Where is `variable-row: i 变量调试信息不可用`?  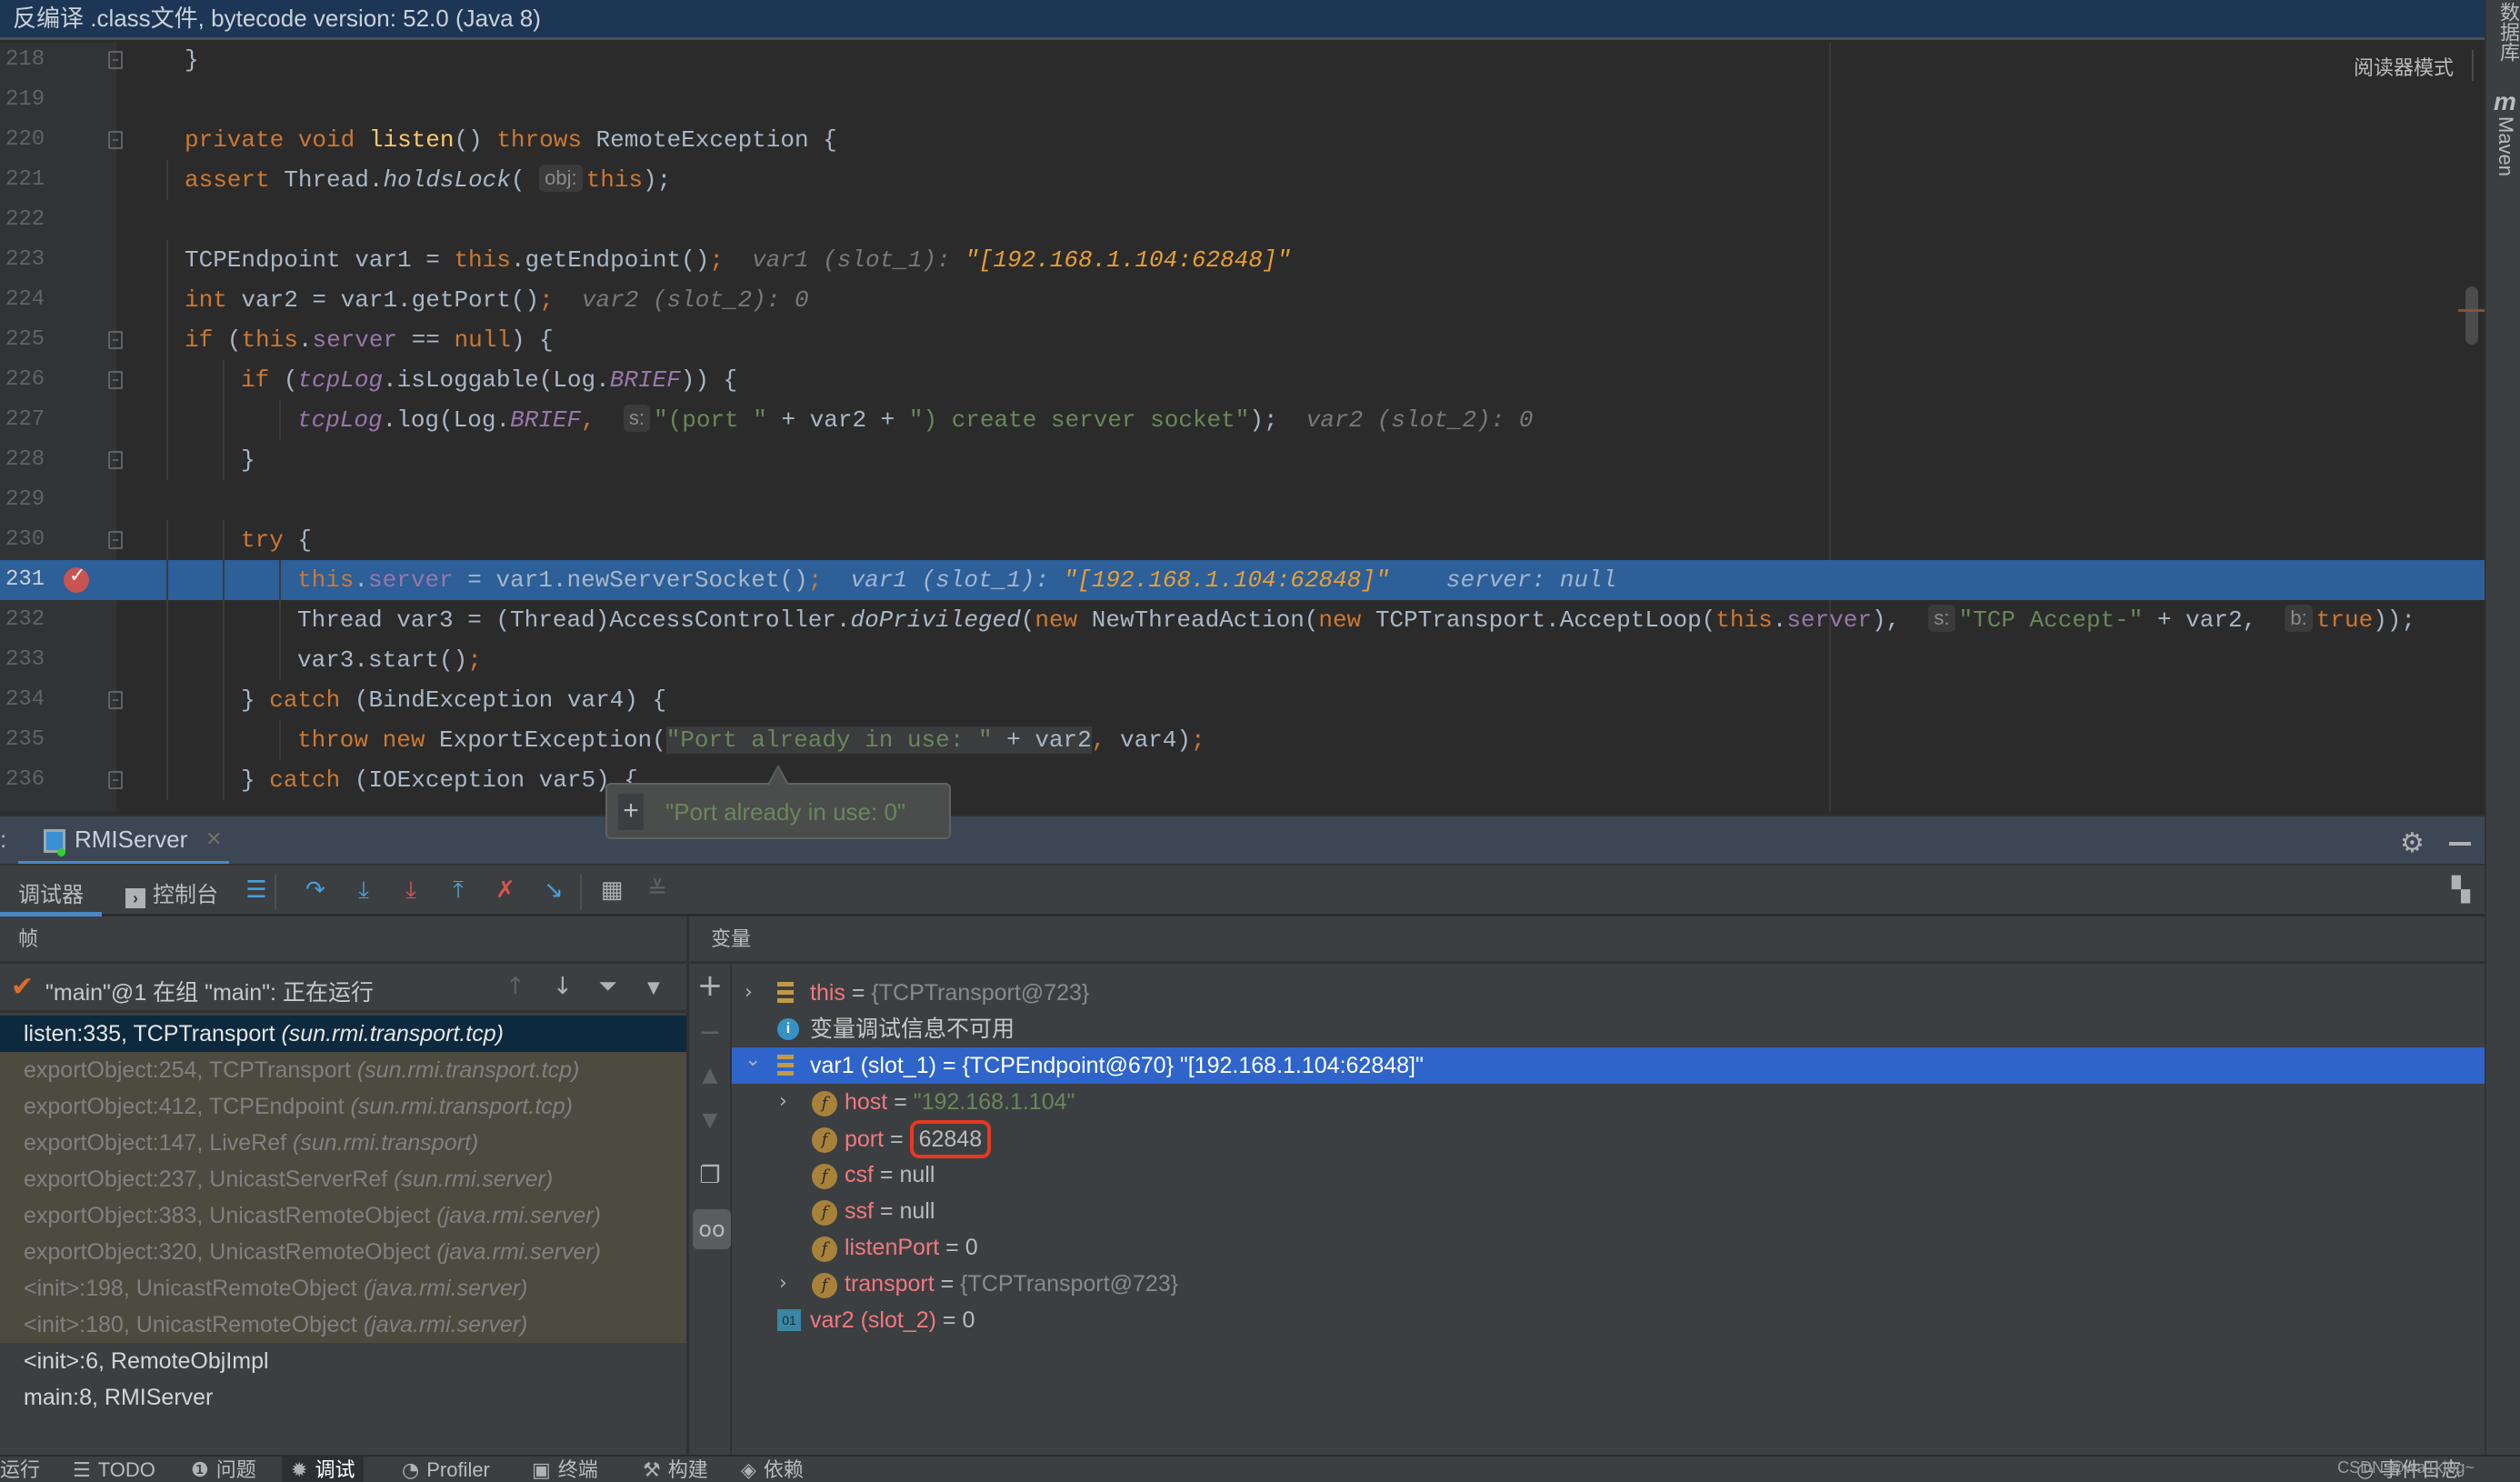
variable-row: i 变量调试信息不可用 is located at coordinates (1608, 1029).